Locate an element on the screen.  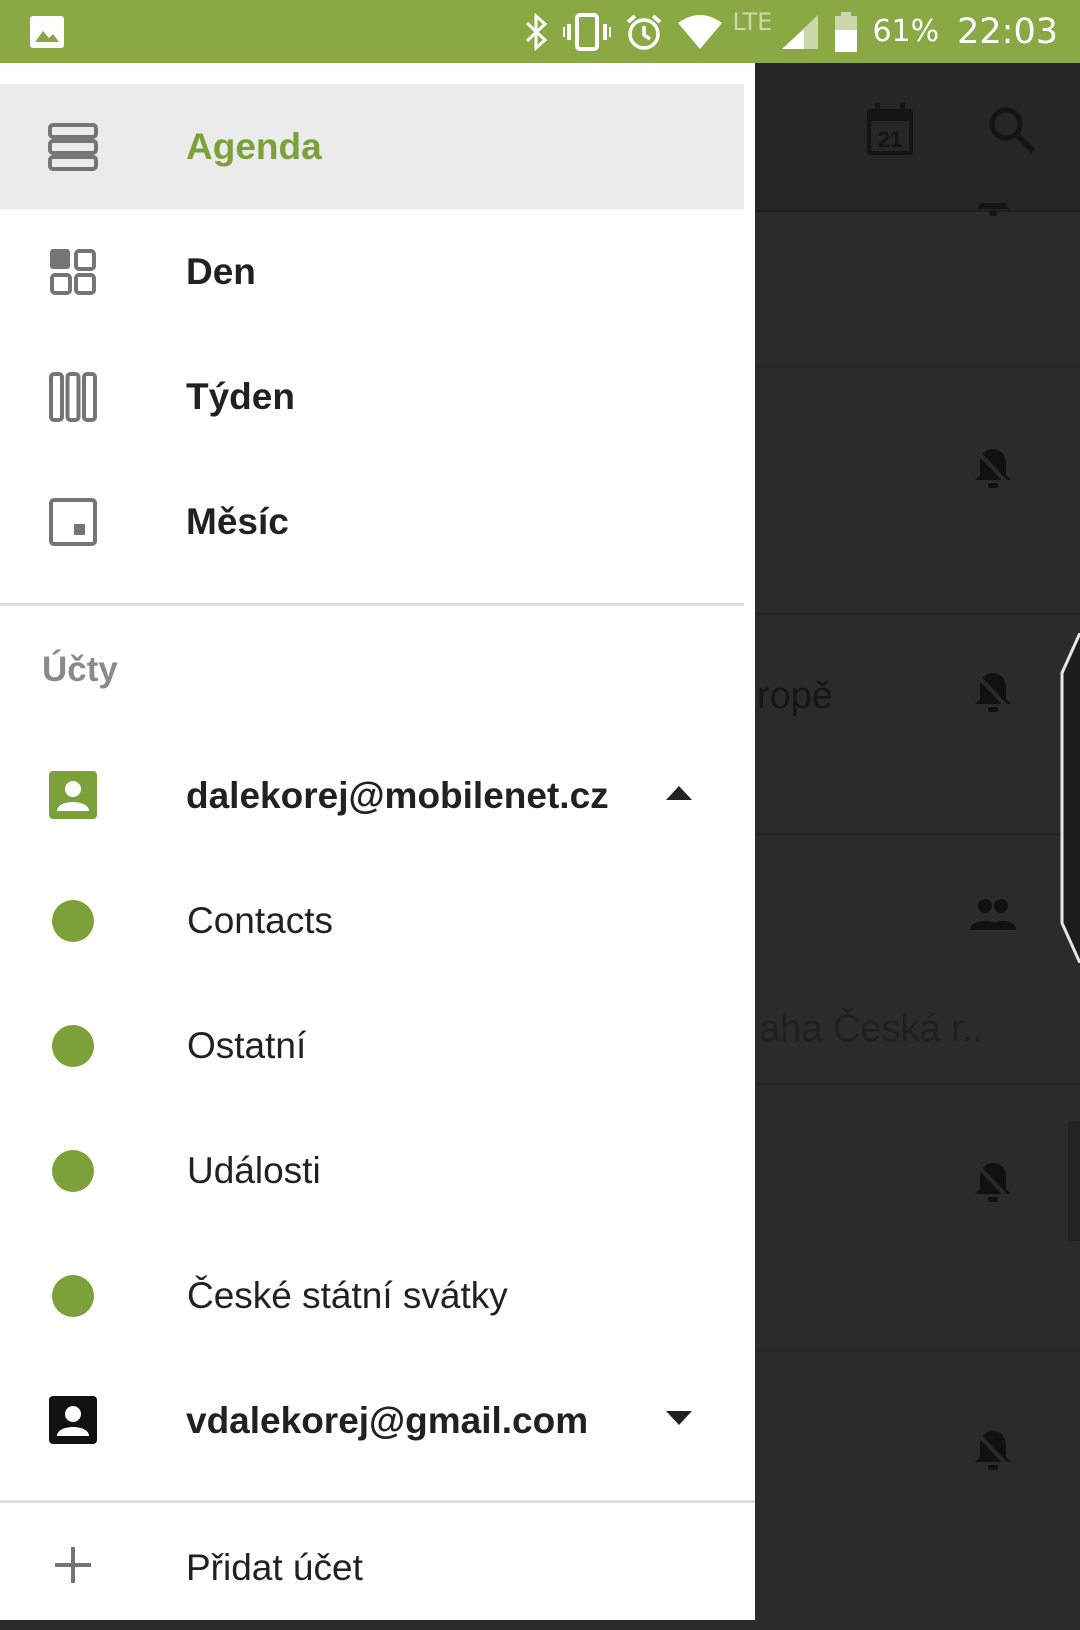
gallery-icon is located at coordinates (47, 32).